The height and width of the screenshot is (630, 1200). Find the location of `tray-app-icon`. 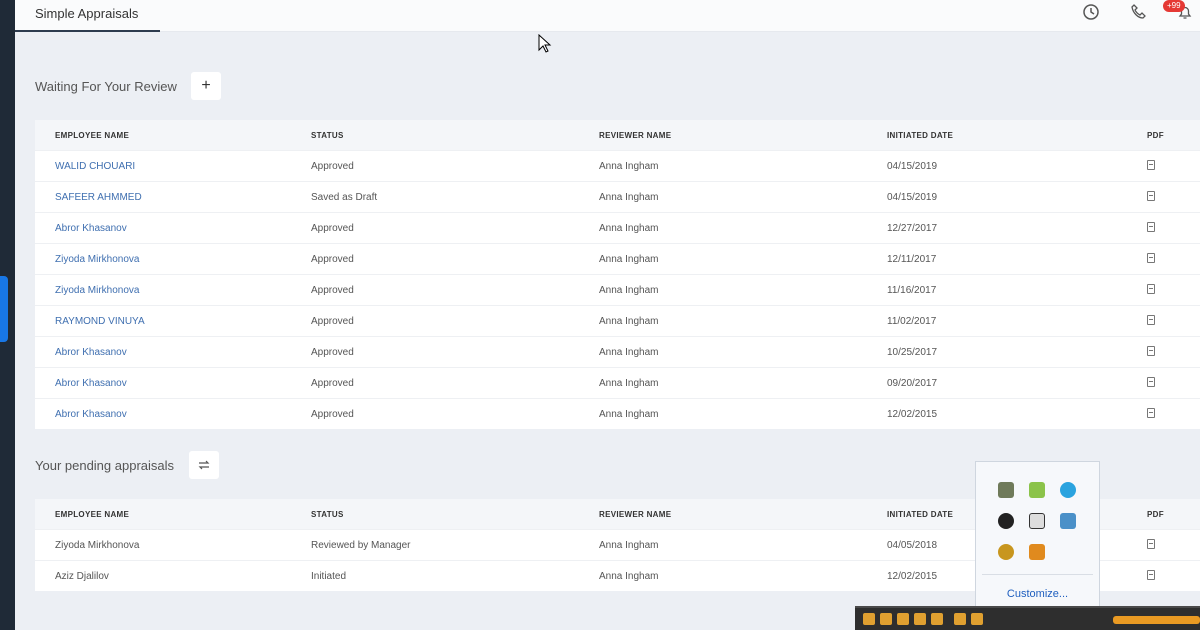

tray-app-icon is located at coordinates (1006, 490).